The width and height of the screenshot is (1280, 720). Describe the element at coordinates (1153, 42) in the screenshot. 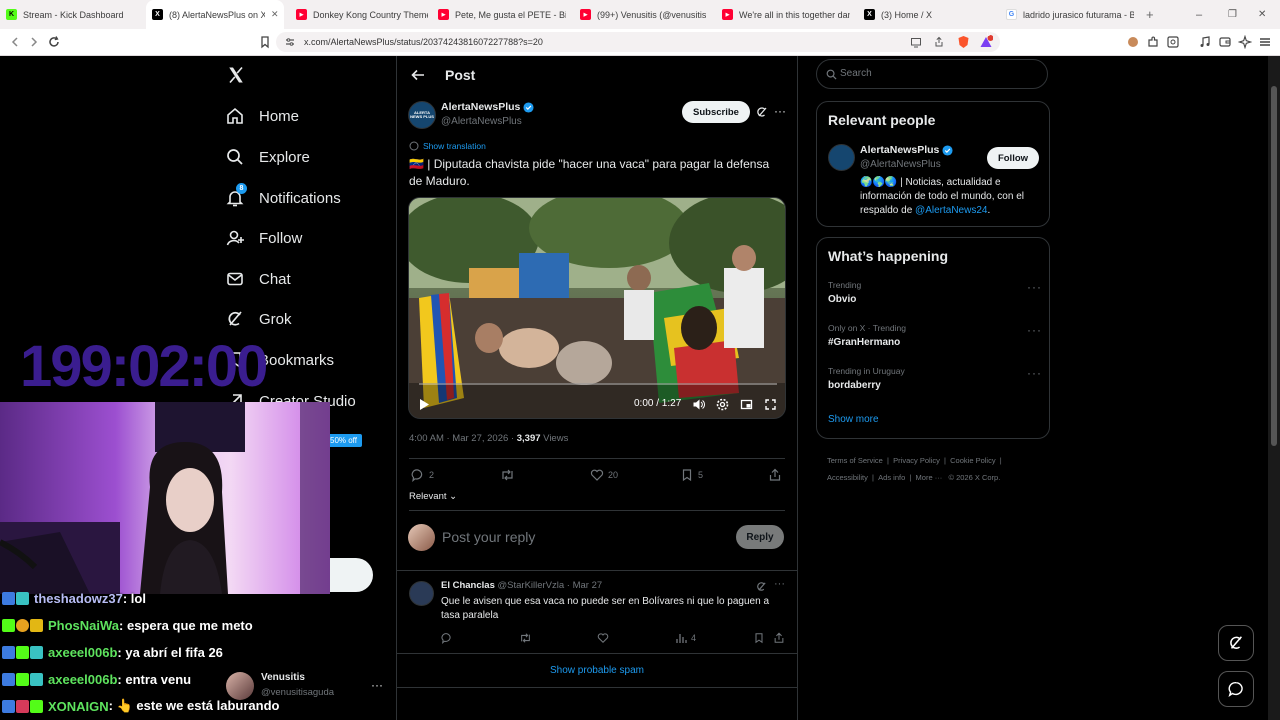

I see `puzzle-icon` at that location.